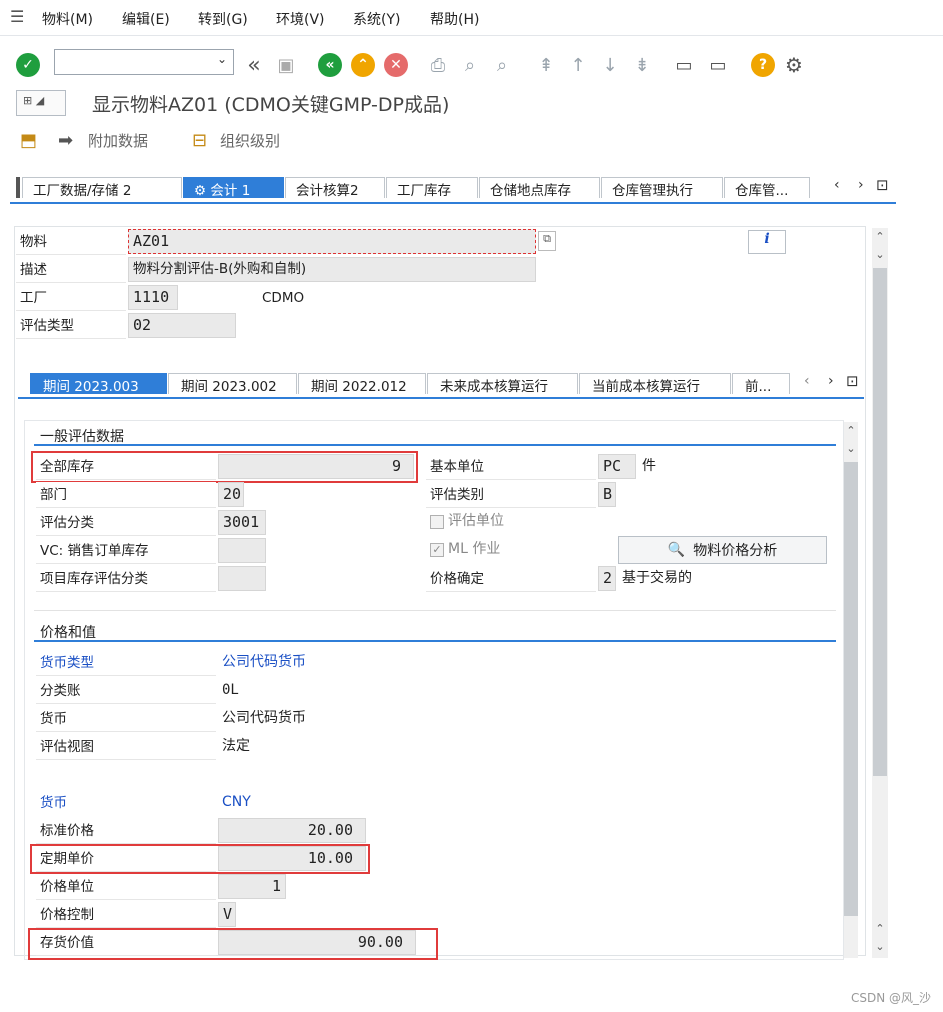 The image size is (943, 1012). What do you see at coordinates (98, 383) in the screenshot?
I see `tab-period-2023-003: 期间 2023.003` at bounding box center [98, 383].